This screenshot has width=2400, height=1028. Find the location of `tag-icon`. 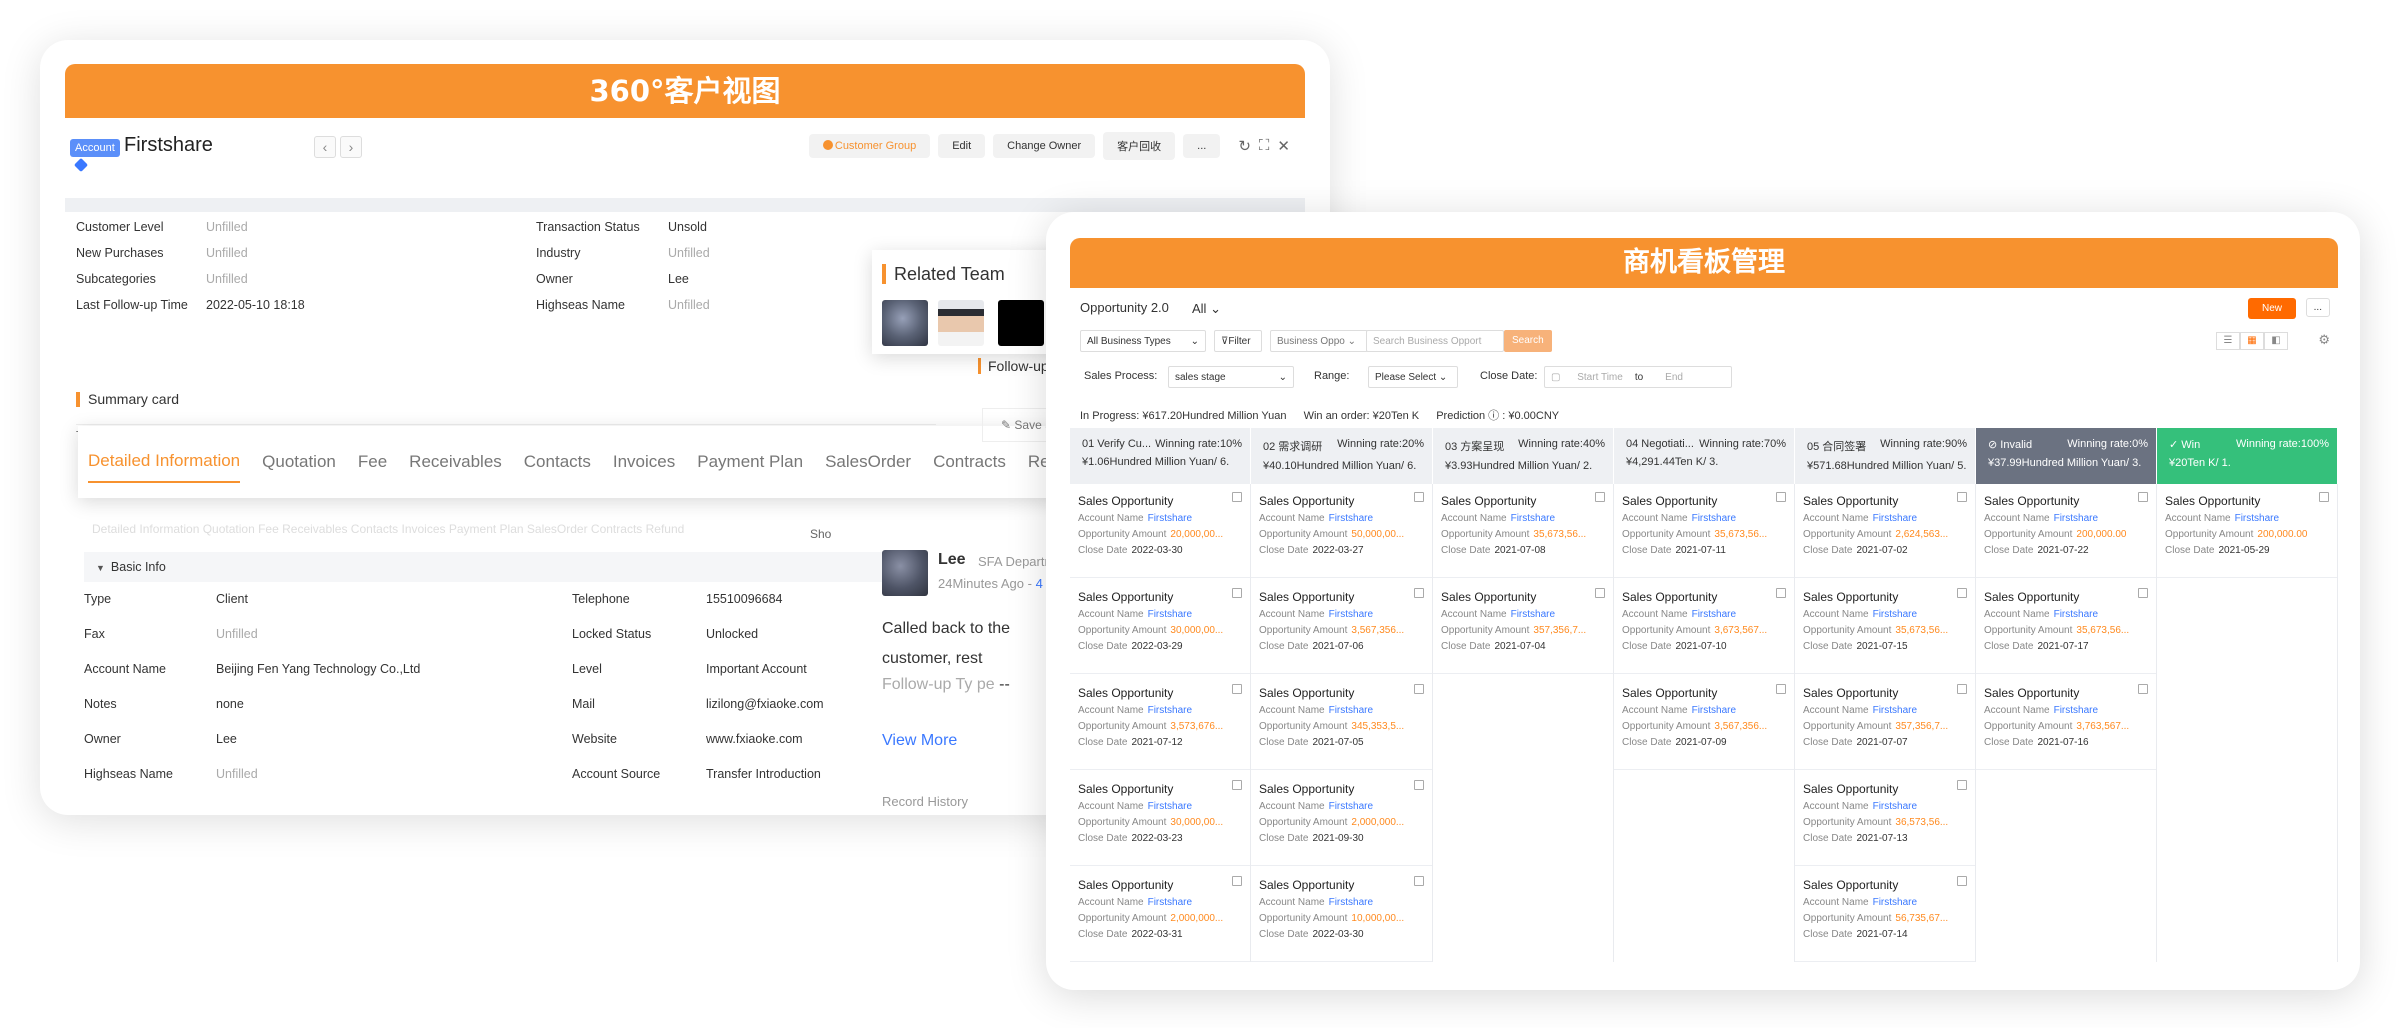

tag-icon is located at coordinates (81, 165).